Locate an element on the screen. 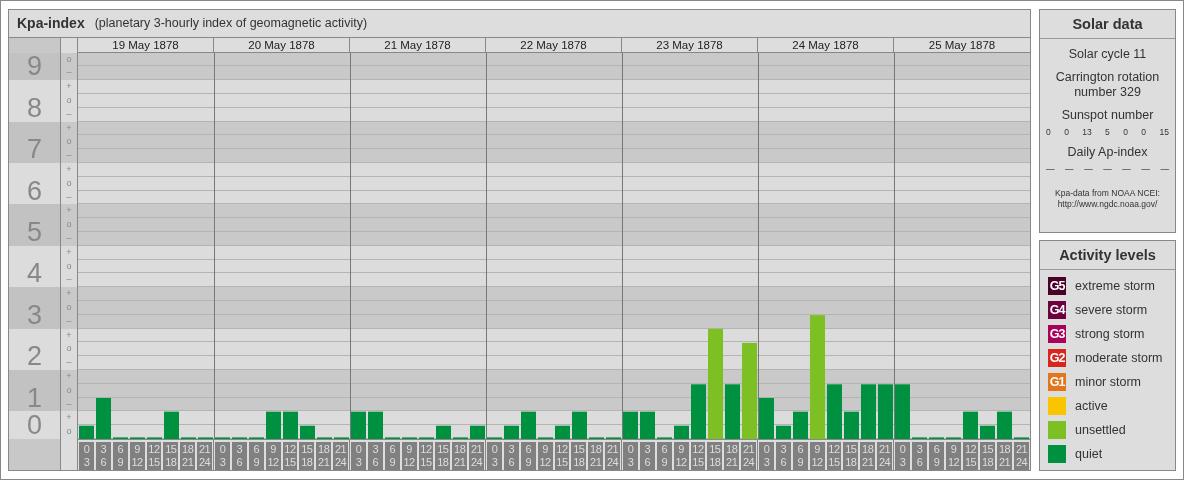 The image size is (1184, 480). date-label: 22 May 1878 is located at coordinates (554, 44).